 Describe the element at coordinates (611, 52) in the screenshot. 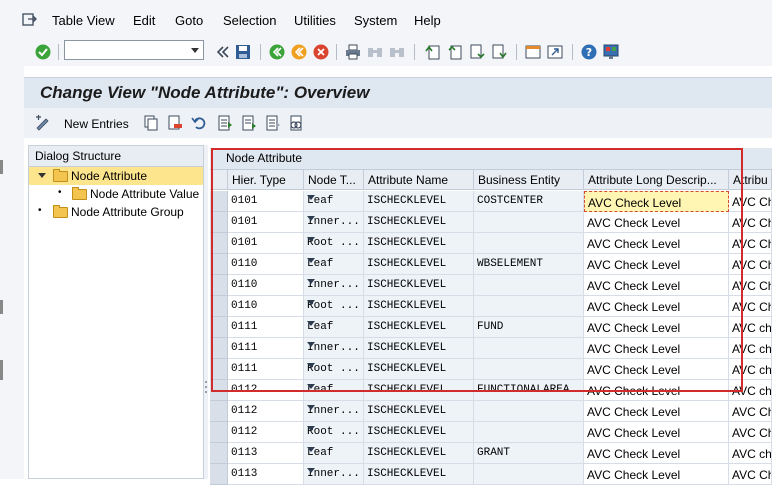

I see `customize-layout-icon` at that location.